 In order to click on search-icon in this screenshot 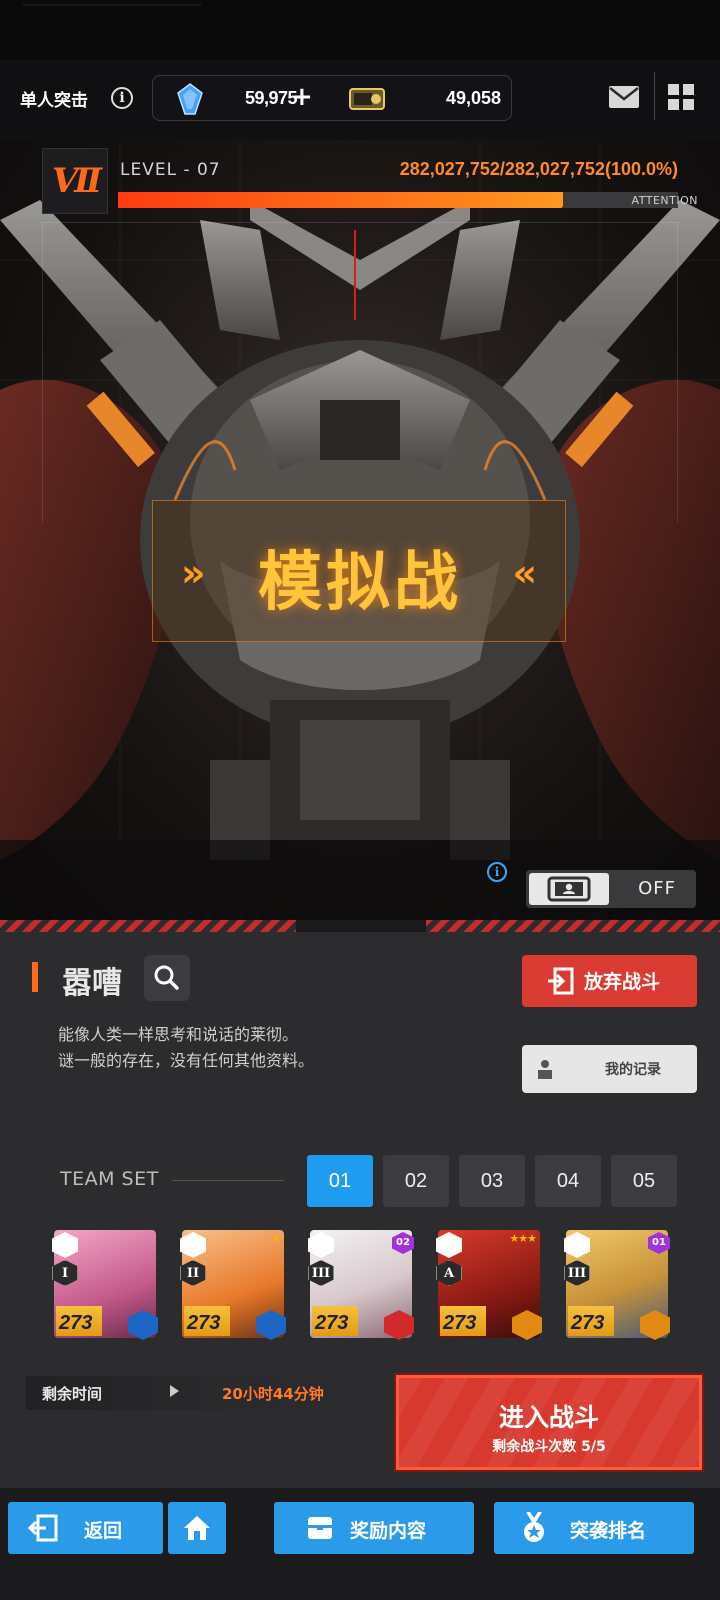, I will do `click(166, 977)`.